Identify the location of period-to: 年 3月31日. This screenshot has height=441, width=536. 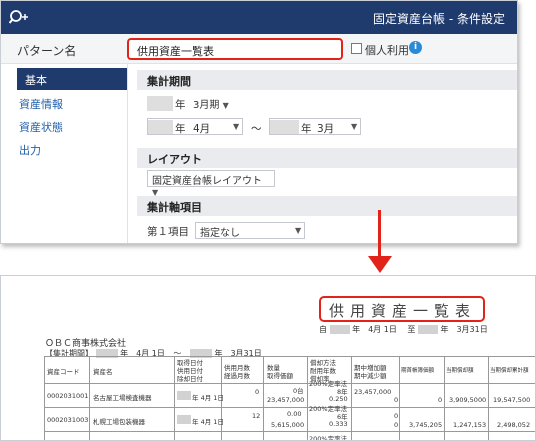
(464, 329).